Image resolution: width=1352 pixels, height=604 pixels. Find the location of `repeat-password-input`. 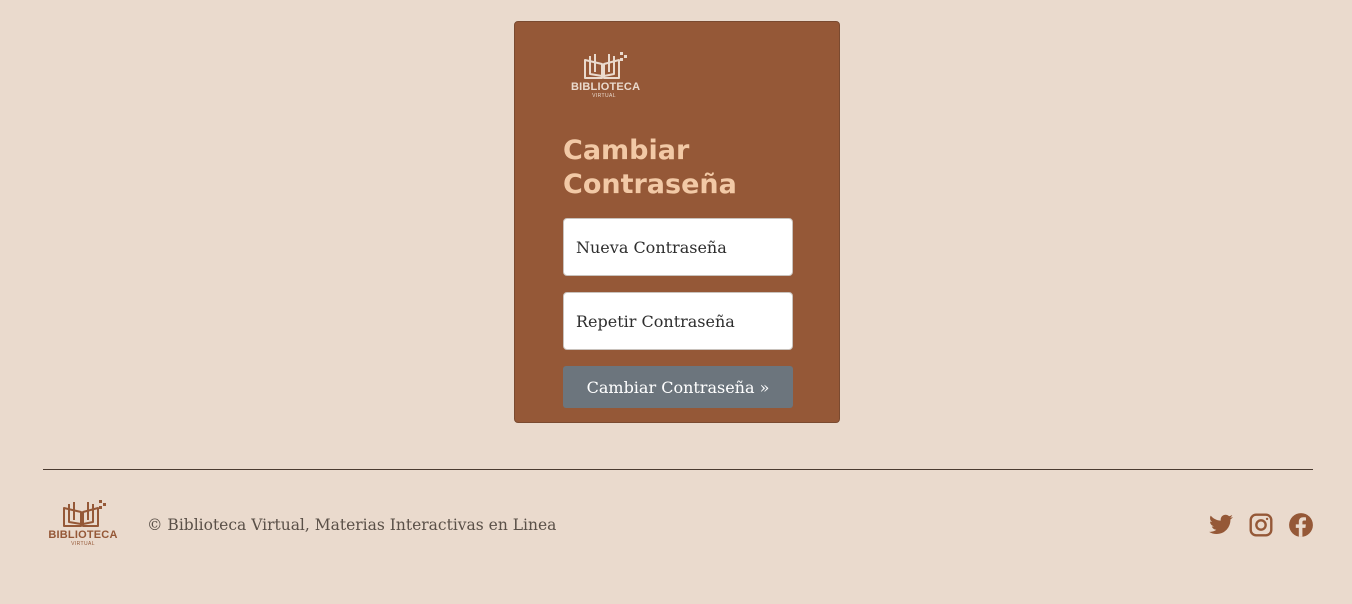

repeat-password-input is located at coordinates (678, 321).